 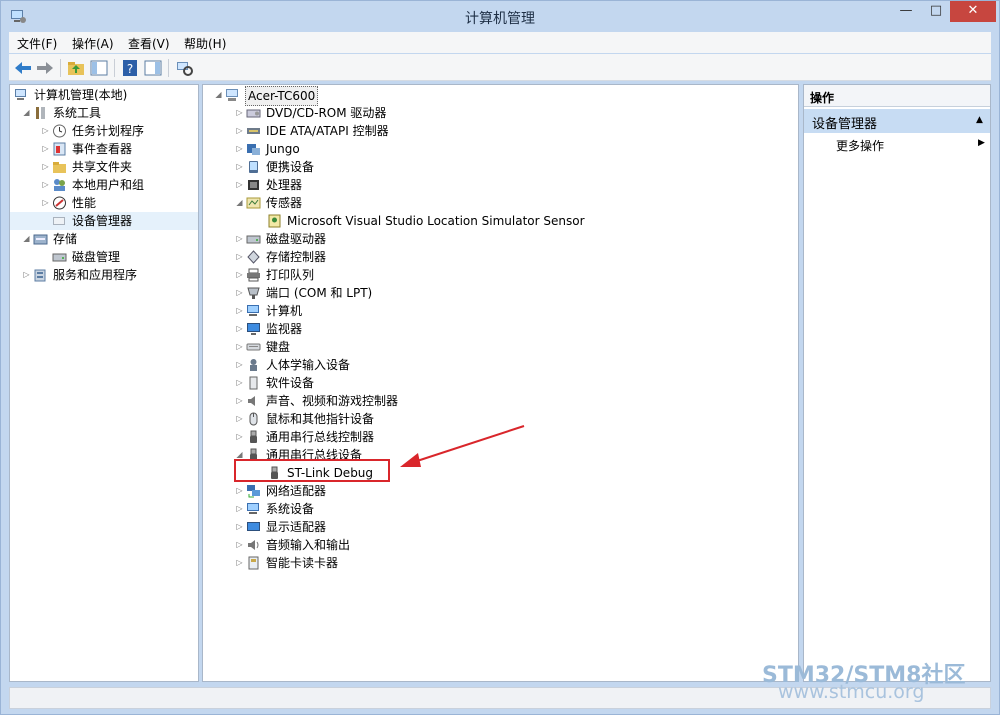 What do you see at coordinates (320, 437) in the screenshot?
I see `device-tree-label: 通用串行总线控制器` at bounding box center [320, 437].